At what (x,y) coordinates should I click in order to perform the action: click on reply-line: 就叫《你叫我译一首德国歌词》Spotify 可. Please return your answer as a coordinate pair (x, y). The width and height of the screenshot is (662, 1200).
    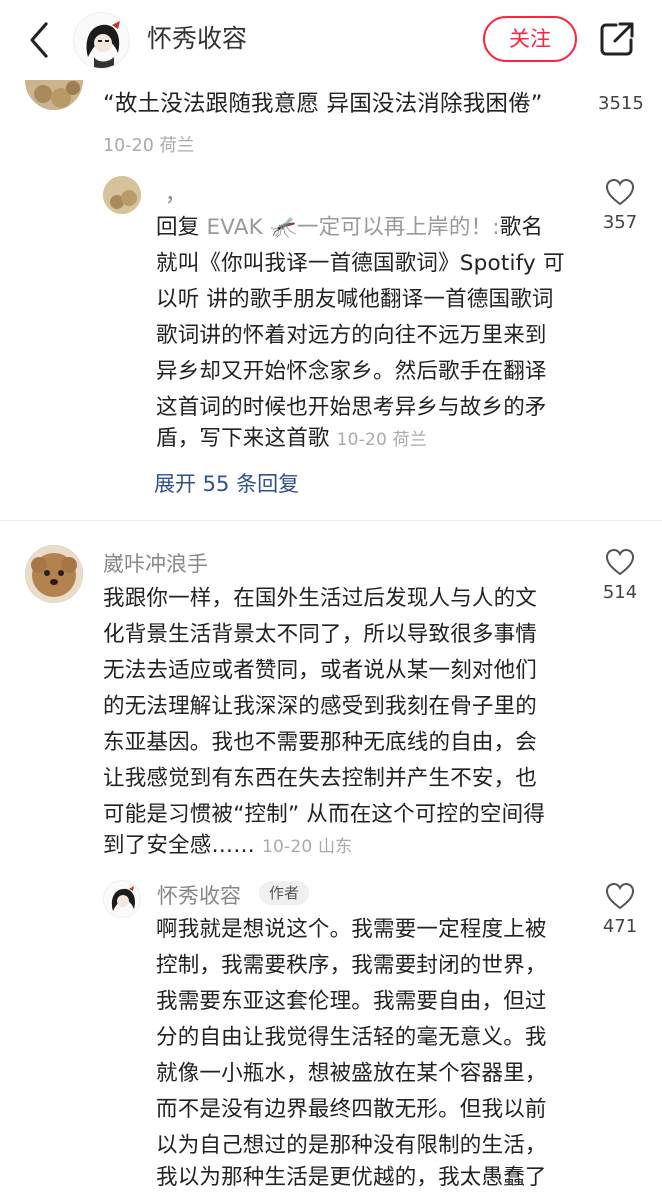
    Looking at the image, I should click on (360, 263).